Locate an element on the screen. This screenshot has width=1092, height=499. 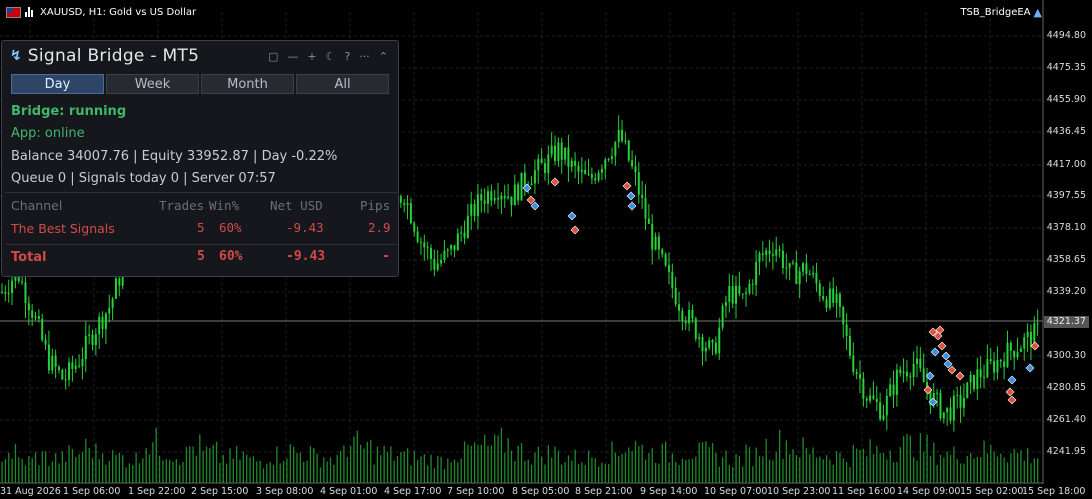
expert-advisor-label: TSB_BridgeEA ▲ is located at coordinates (1001, 12).